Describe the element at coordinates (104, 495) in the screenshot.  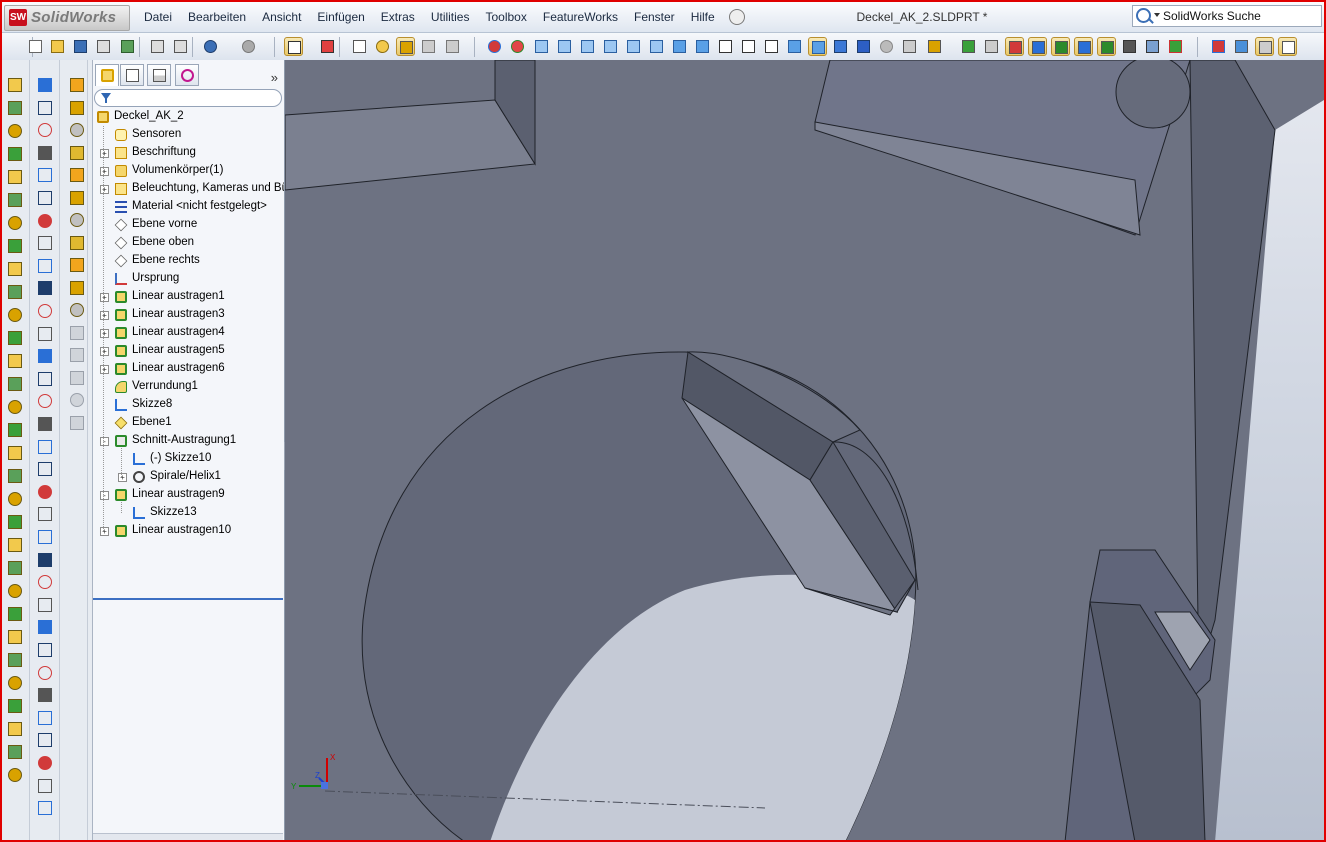
I see `collapse-icon: -` at that location.